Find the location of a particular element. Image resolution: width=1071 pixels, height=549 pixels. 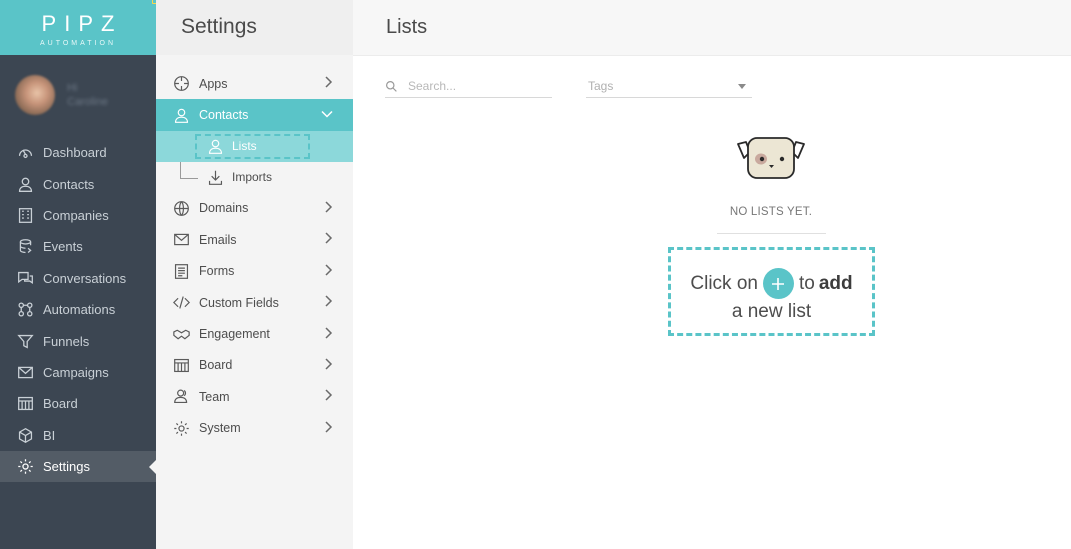

cta-prefix: Click on is located at coordinates (724, 283).